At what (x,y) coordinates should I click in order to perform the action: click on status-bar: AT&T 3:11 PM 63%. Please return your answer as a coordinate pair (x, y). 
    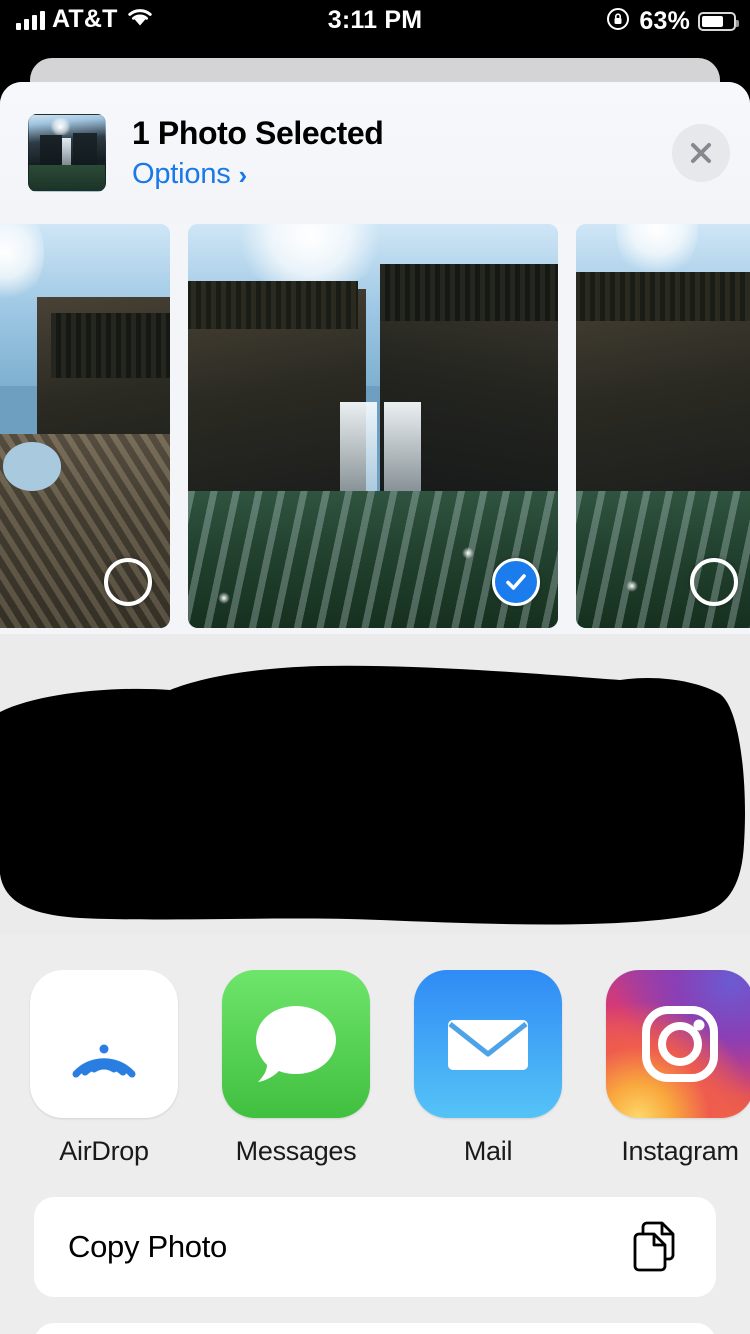
    Looking at the image, I should click on (375, 22).